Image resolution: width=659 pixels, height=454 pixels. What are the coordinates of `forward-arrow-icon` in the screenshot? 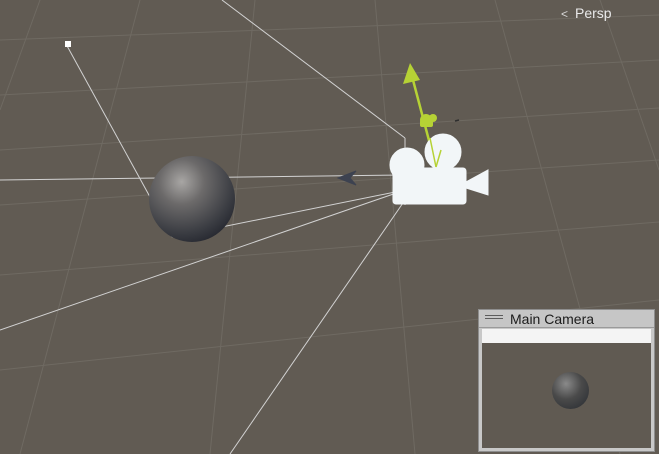 It's located at (346, 178).